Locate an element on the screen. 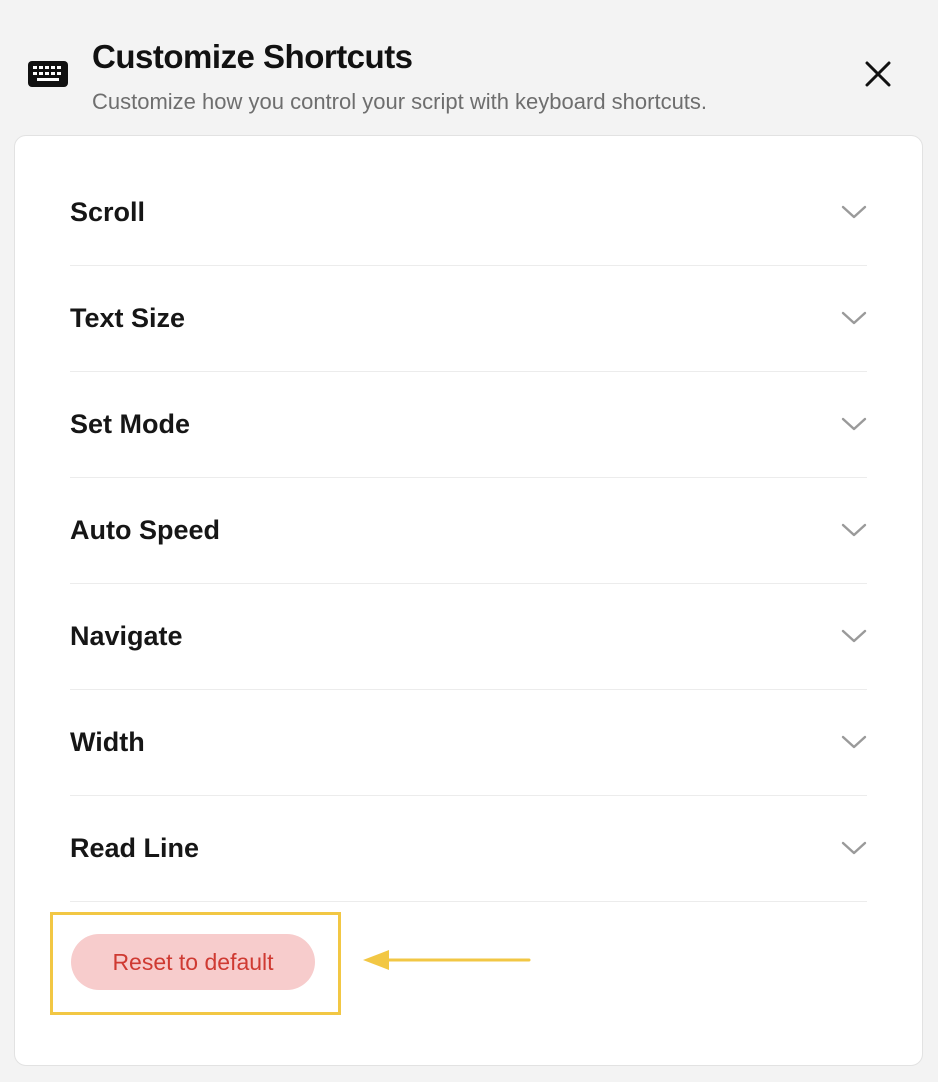 Image resolution: width=938 pixels, height=1082 pixels. reset-to-default-button: Reset to default is located at coordinates (193, 962).